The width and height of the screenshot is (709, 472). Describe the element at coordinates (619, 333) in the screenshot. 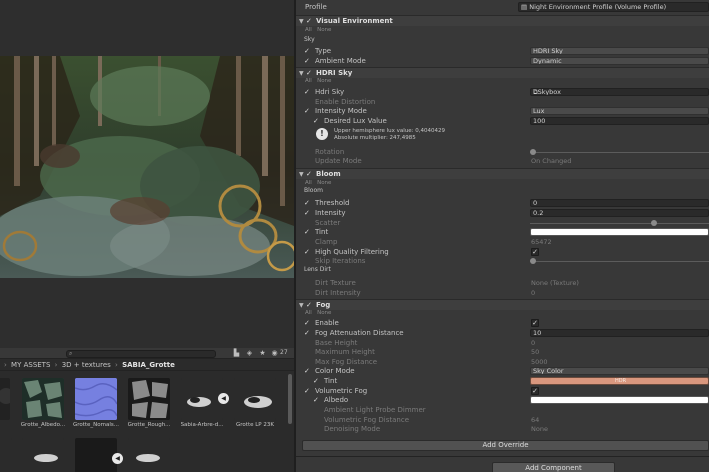

I see `fog-attenuation-input: 10` at that location.